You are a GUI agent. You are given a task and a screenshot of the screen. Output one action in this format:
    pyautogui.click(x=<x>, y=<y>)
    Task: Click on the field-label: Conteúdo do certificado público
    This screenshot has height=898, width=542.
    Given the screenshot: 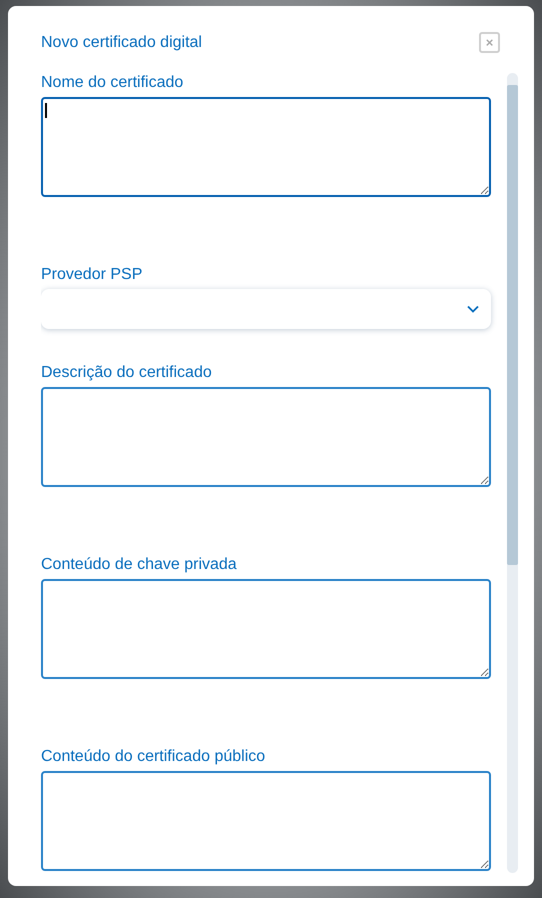 What is the action you would take?
    pyautogui.click(x=153, y=757)
    